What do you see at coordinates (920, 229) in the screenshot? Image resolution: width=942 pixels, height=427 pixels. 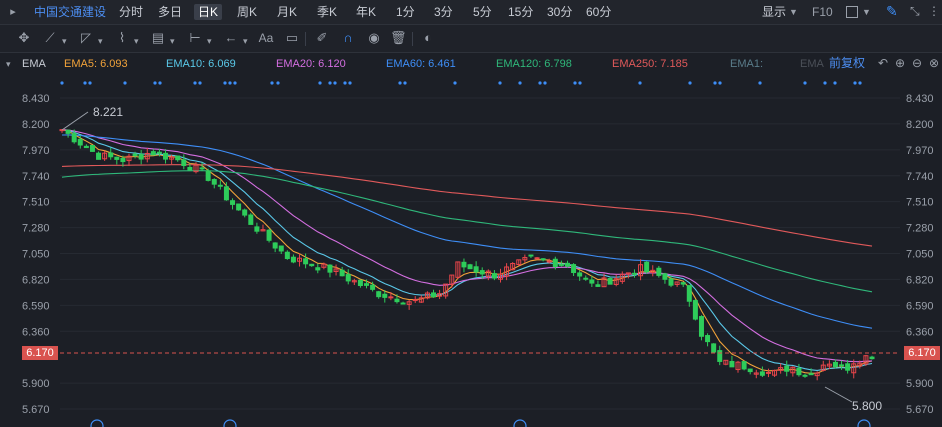 I see `y-tick-label: 7.280` at bounding box center [920, 229].